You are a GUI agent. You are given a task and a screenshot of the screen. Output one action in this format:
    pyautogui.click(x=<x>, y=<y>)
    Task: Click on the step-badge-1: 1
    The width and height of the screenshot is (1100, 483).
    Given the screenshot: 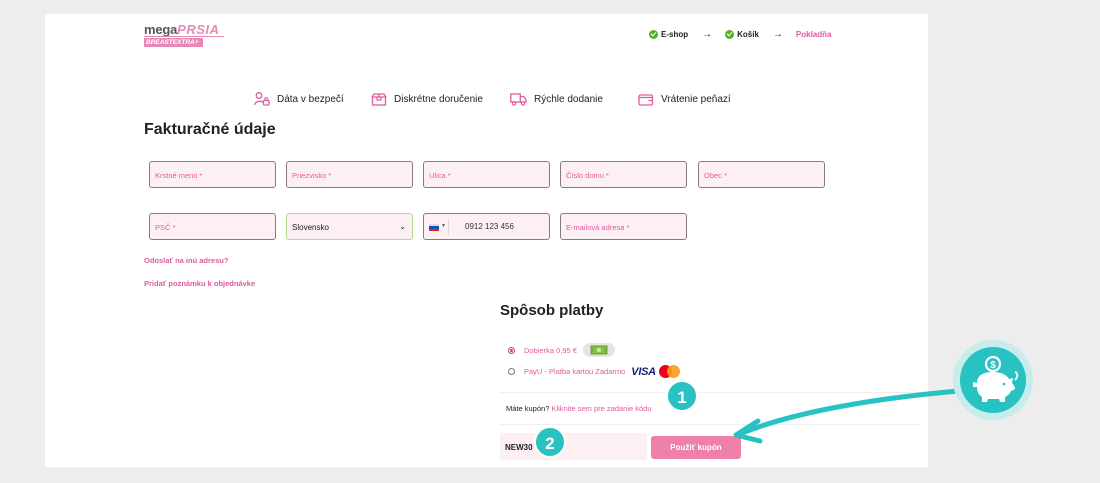 What is the action you would take?
    pyautogui.click(x=682, y=396)
    